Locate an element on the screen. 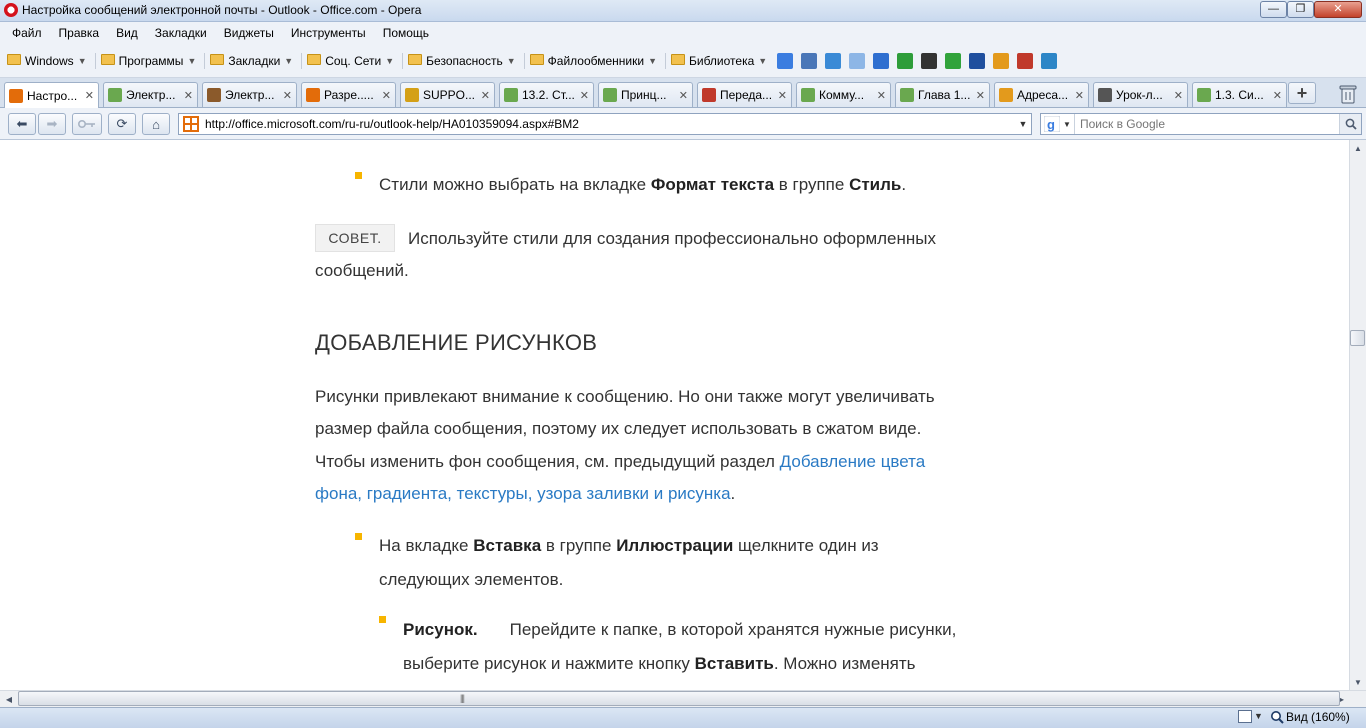 Image resolution: width=1366 pixels, height=728 pixels. tab-1: Электр... ✕ is located at coordinates (150, 94).